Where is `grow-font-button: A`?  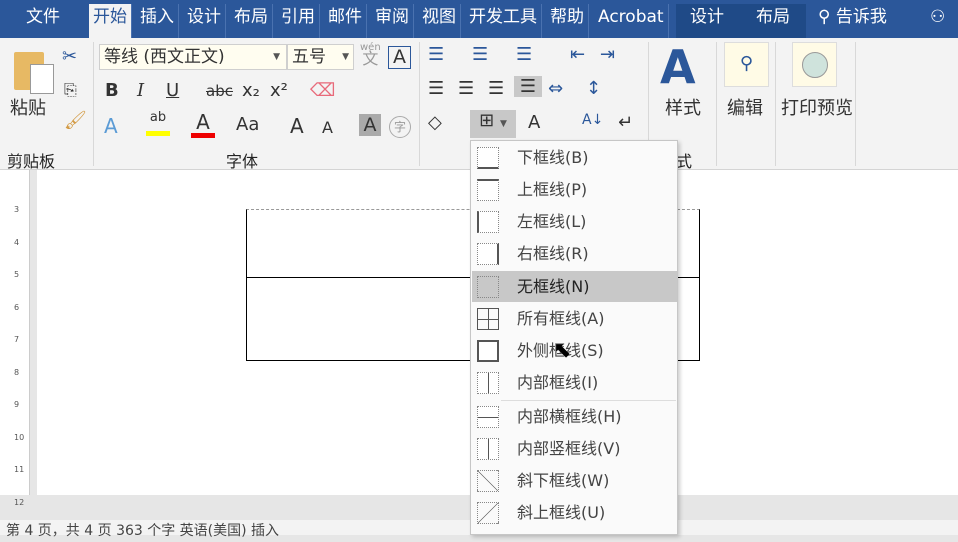
grow-font-button: A is located at coordinates (297, 126).